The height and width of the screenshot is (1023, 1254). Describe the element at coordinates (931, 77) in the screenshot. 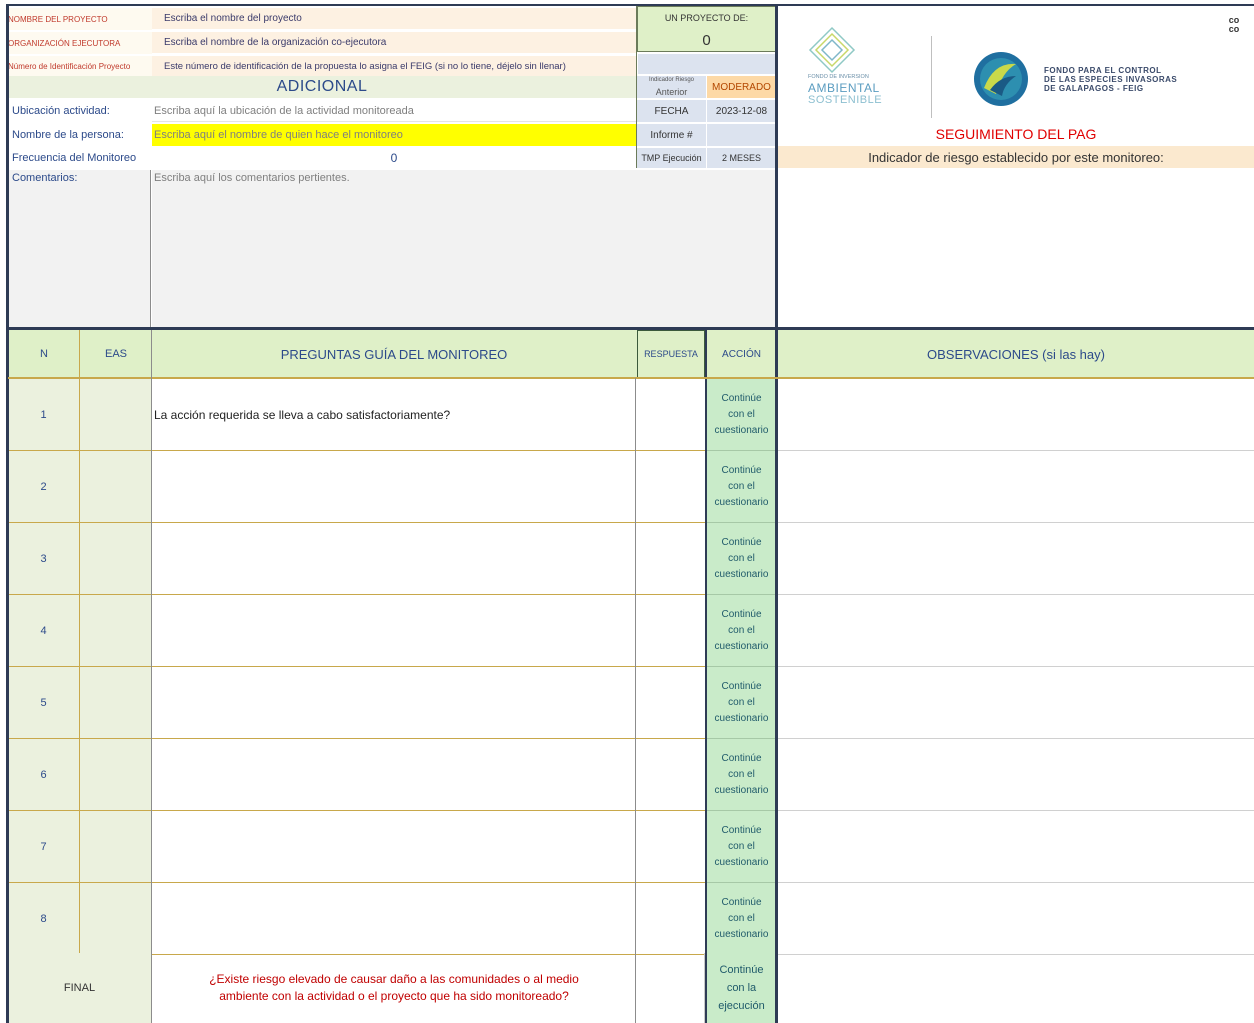

I see `logo-divider` at that location.